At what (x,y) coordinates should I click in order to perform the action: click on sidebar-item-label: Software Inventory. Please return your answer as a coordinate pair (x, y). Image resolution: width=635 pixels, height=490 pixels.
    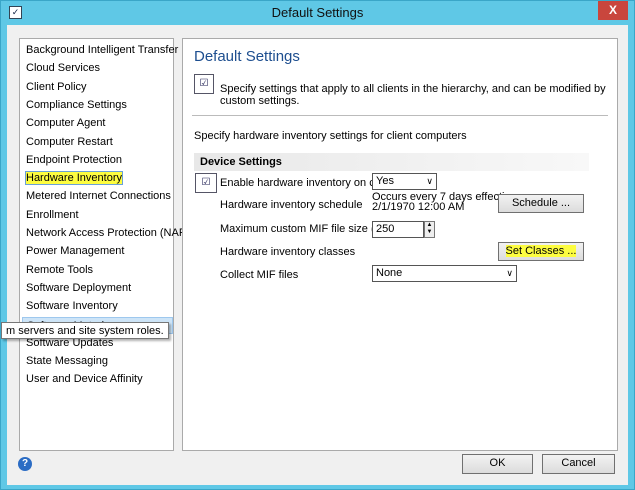
    Looking at the image, I should click on (72, 306).